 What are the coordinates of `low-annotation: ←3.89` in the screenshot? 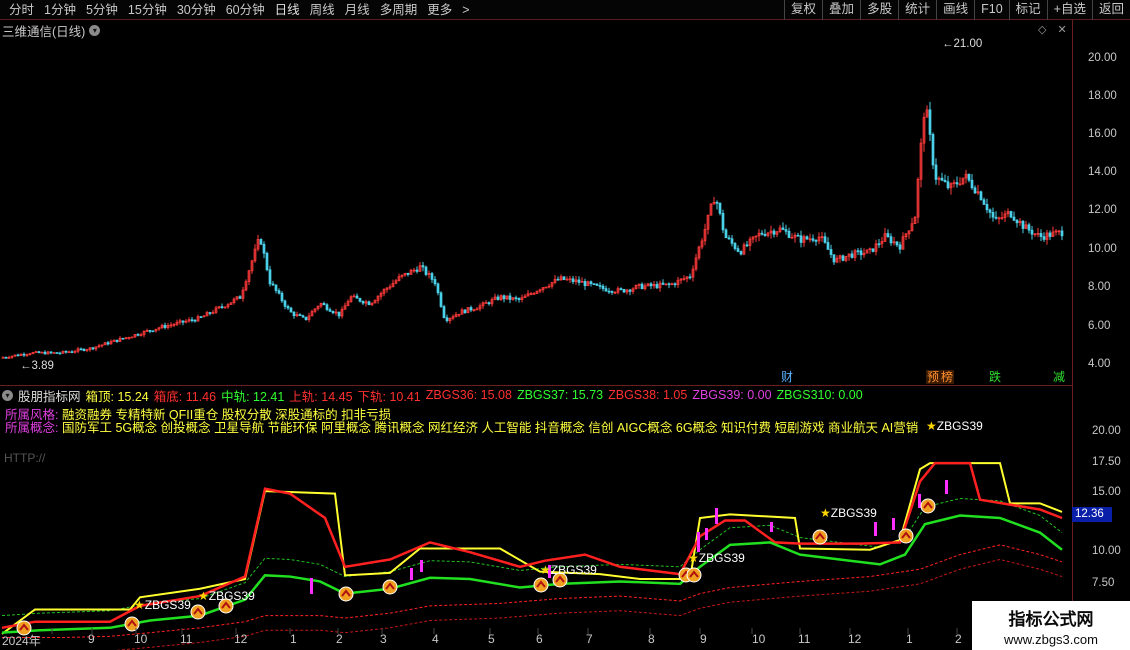 It's located at (37, 366).